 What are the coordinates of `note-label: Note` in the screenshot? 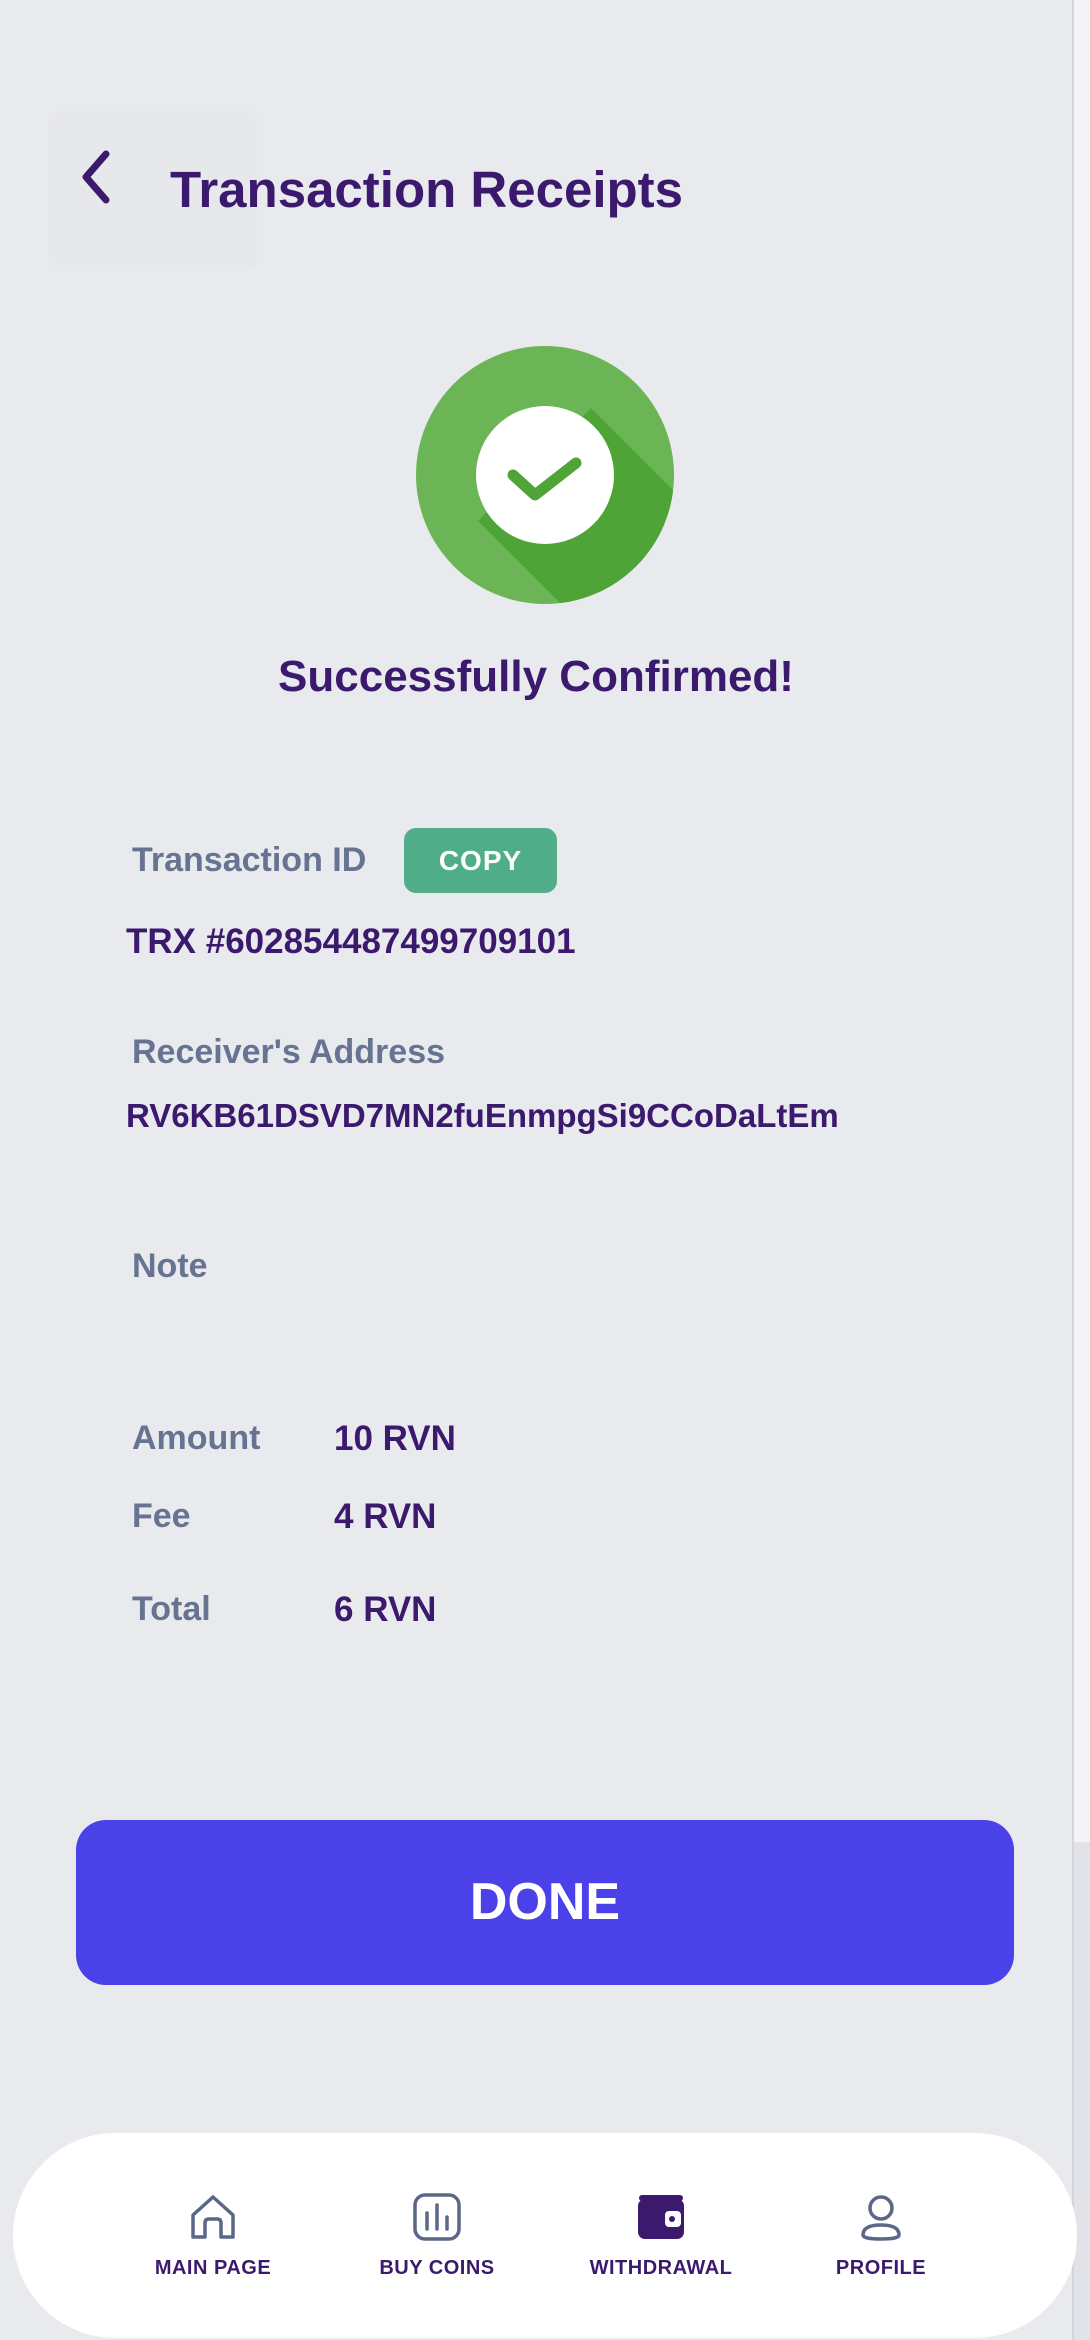 It's located at (170, 1266).